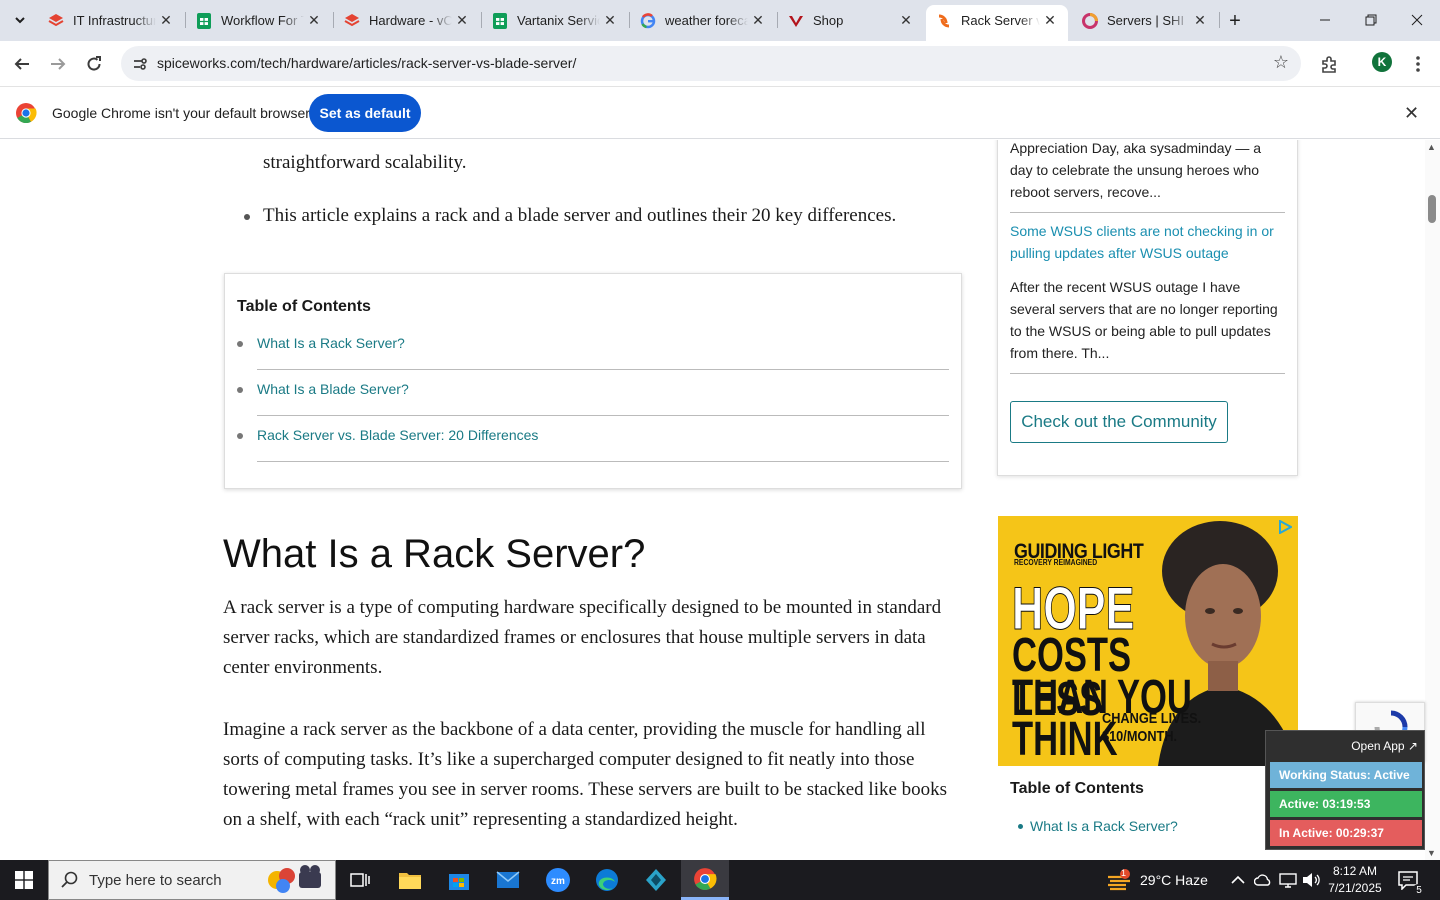 The width and height of the screenshot is (1440, 900). What do you see at coordinates (1325, 20) in the screenshot?
I see `minimize-button` at bounding box center [1325, 20].